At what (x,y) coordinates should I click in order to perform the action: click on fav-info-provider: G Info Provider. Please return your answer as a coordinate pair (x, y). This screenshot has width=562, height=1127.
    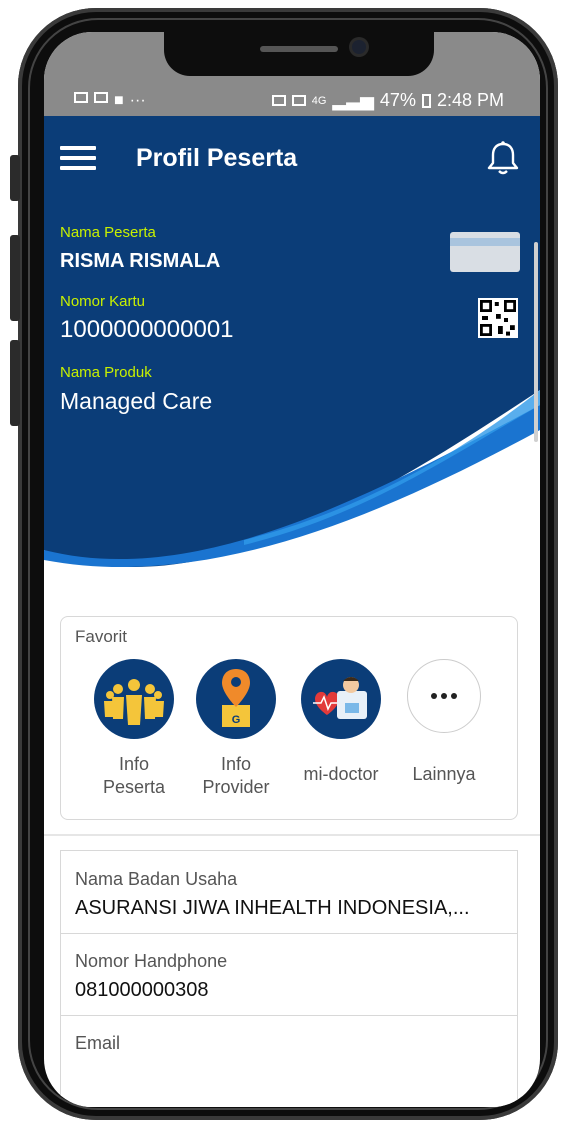
    Looking at the image, I should click on (236, 729).